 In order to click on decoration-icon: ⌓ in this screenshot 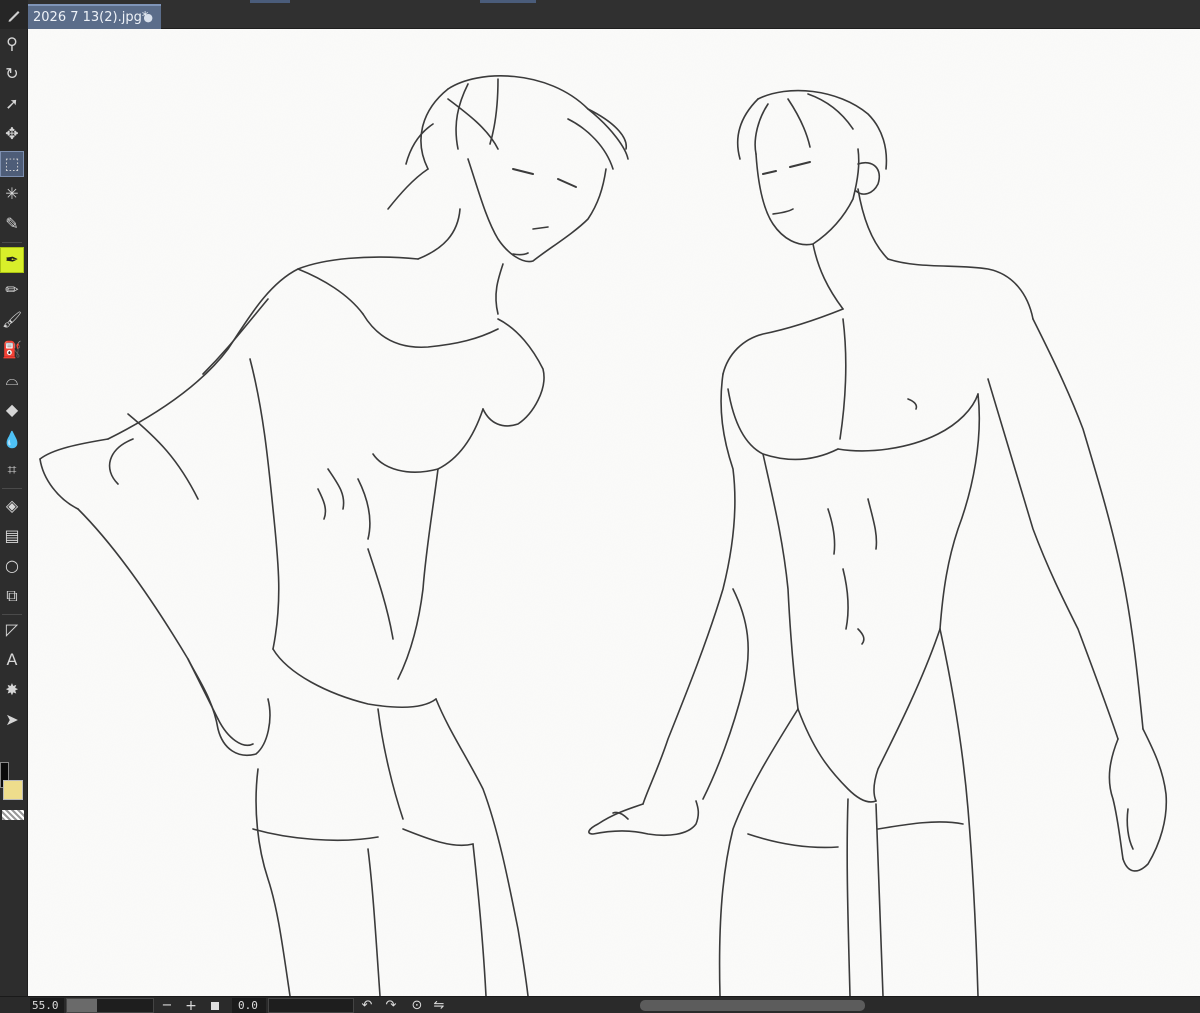, I will do `click(12, 379)`.